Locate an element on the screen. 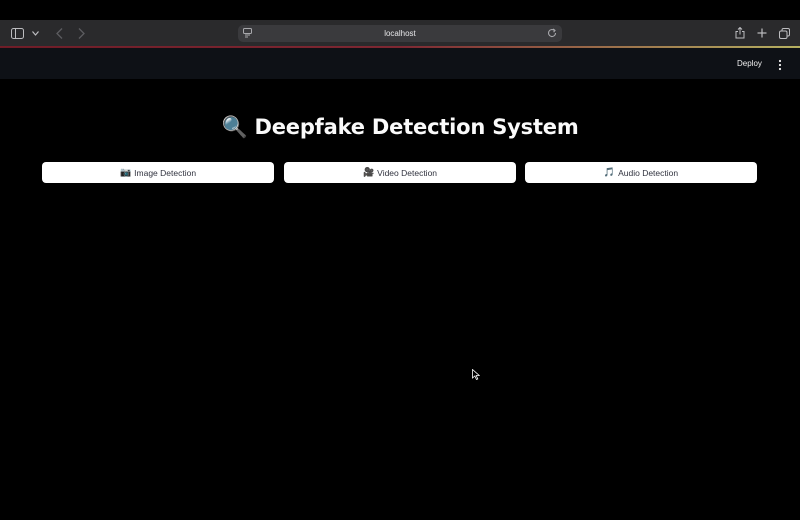 This screenshot has height=520, width=800. reload-icon is located at coordinates (552, 34).